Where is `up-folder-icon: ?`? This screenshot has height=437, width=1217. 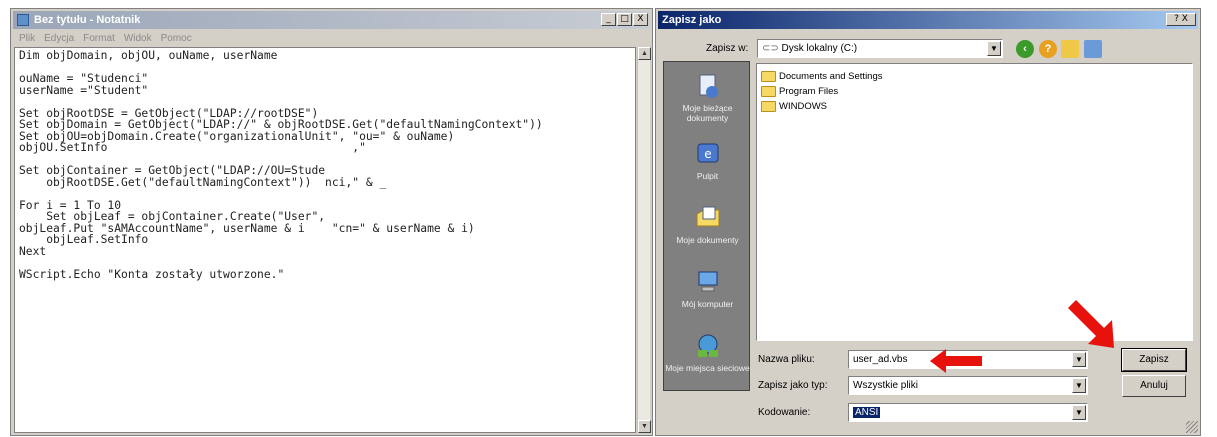
up-folder-icon: ? is located at coordinates (1048, 49).